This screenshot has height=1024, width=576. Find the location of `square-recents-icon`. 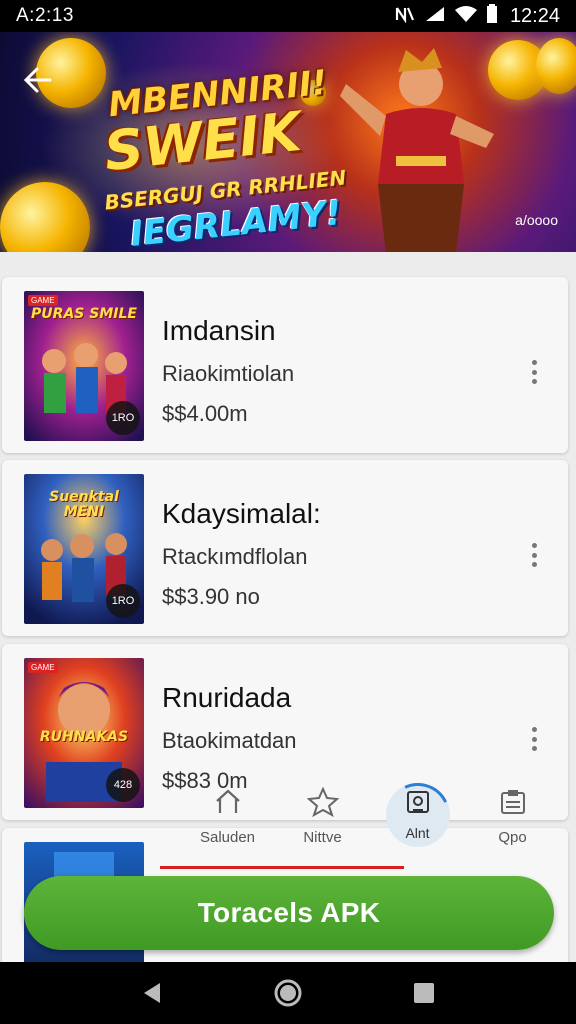

square-recents-icon is located at coordinates (424, 993).